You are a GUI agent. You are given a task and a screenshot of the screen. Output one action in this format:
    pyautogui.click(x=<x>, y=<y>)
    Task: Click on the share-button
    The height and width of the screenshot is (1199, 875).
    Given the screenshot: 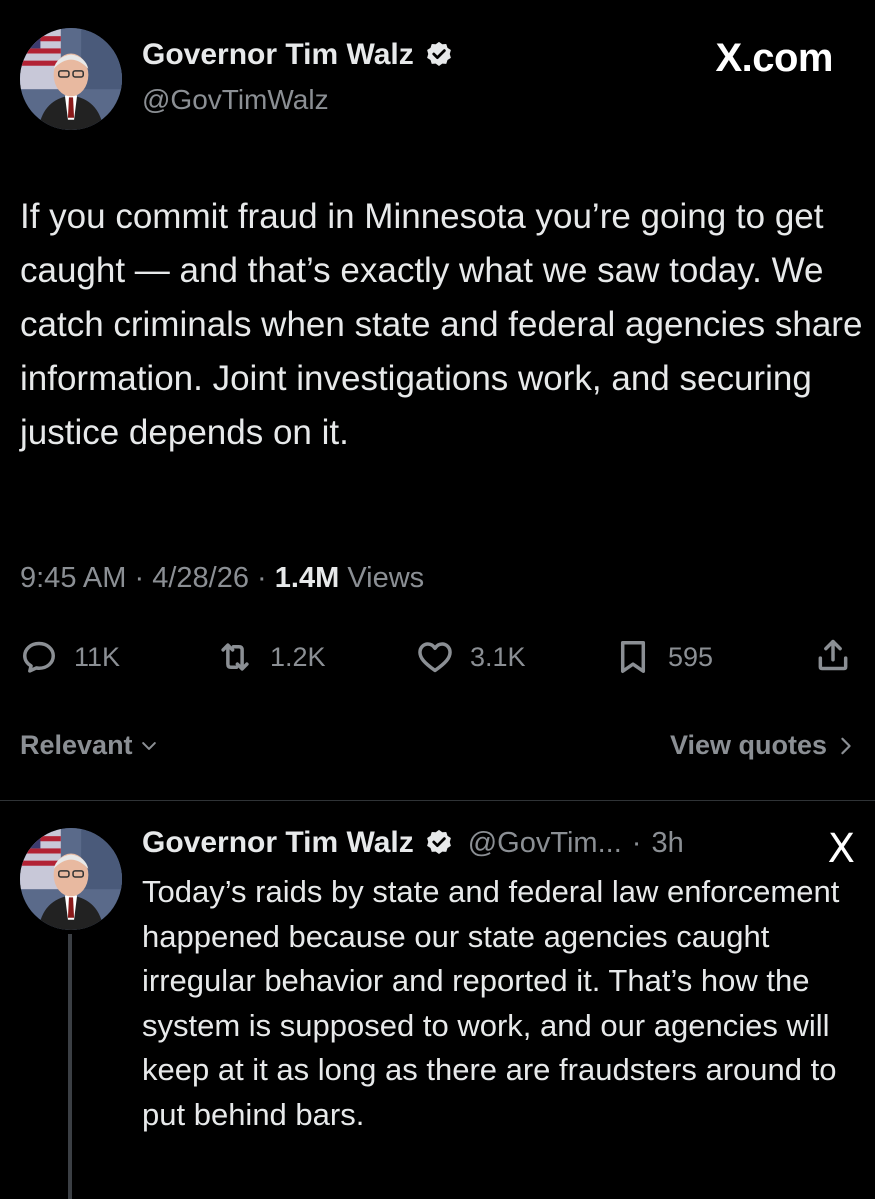 What is the action you would take?
    pyautogui.click(x=833, y=655)
    